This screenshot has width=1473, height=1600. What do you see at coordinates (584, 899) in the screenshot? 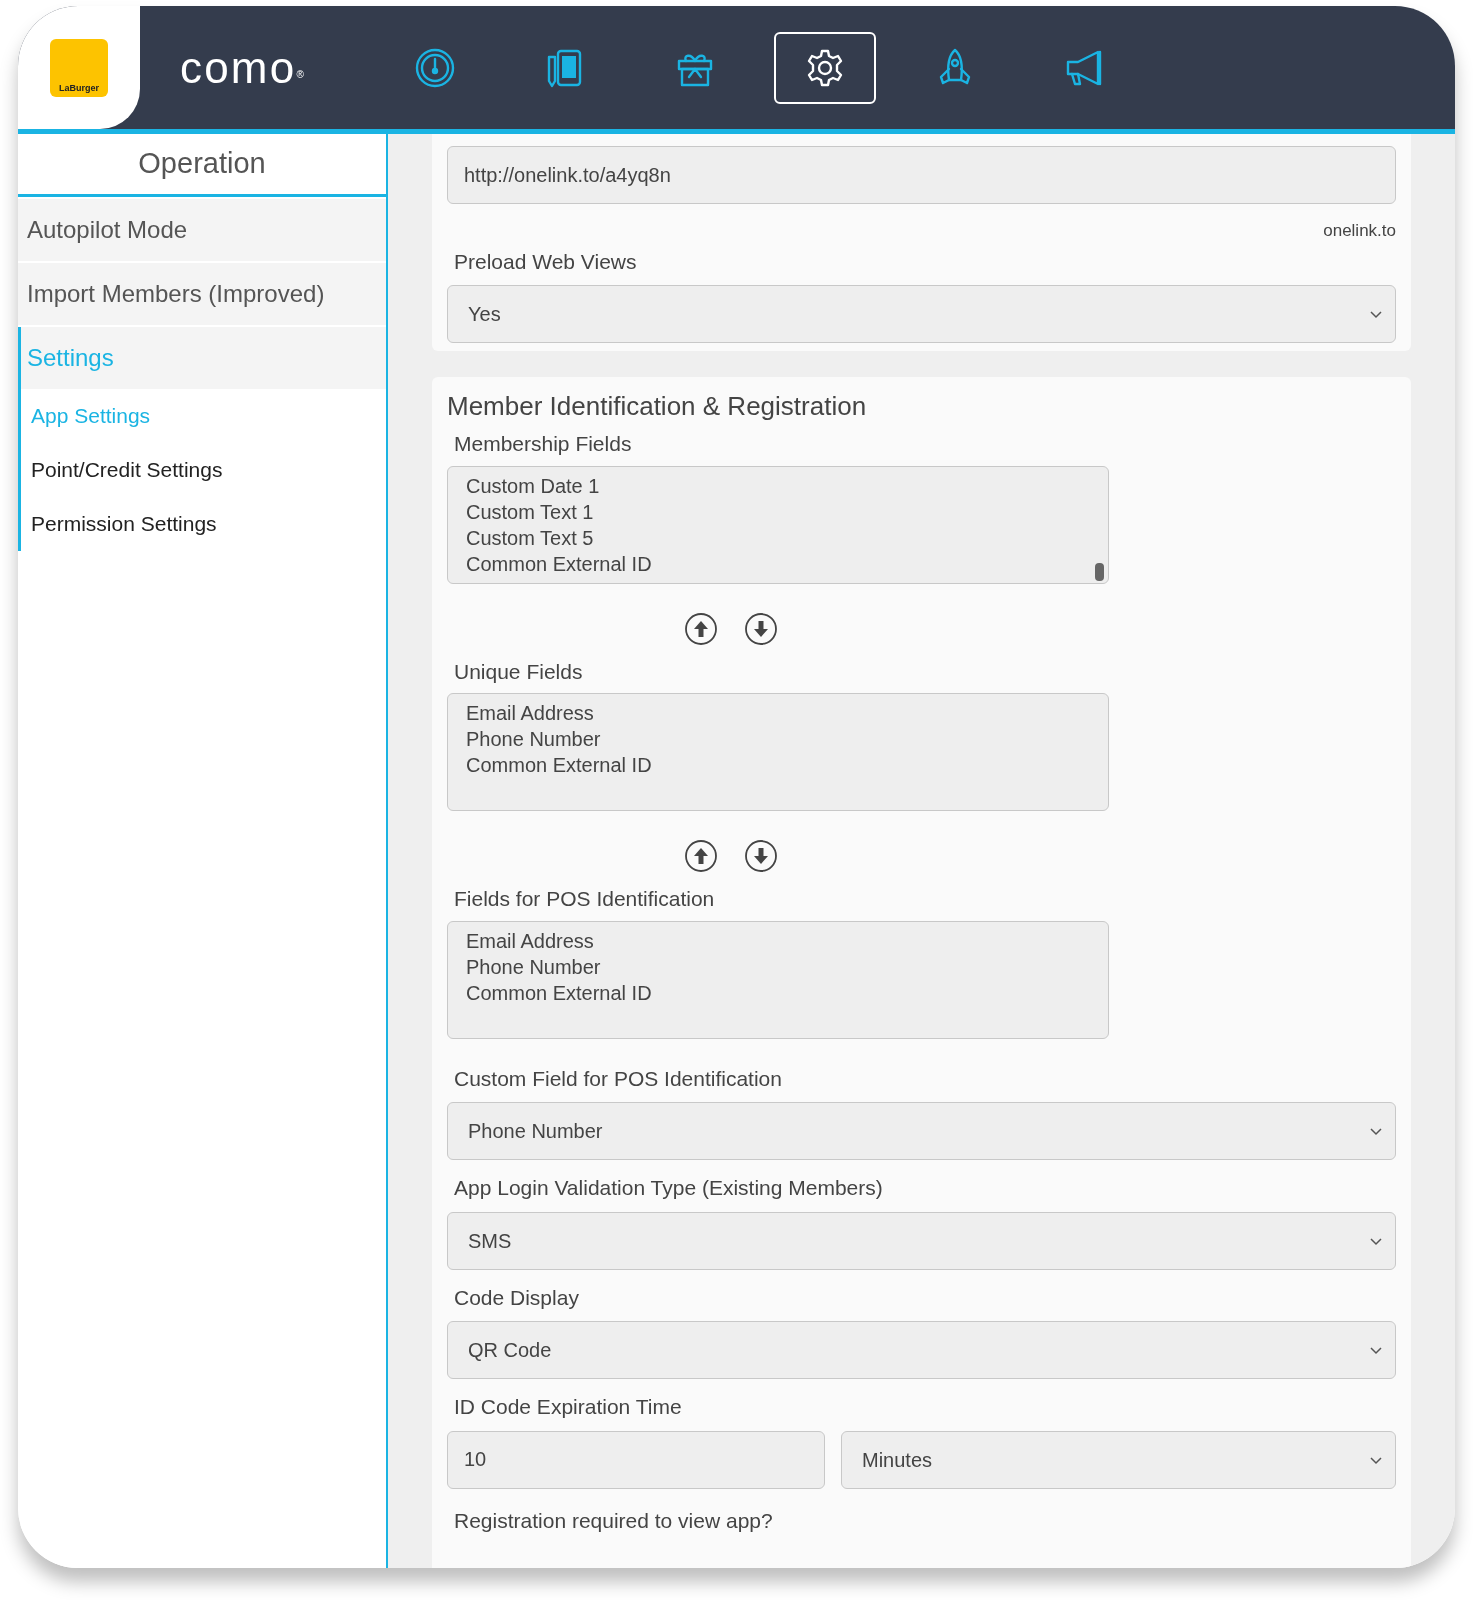
I see `field-label: Fields for POS Identification` at bounding box center [584, 899].